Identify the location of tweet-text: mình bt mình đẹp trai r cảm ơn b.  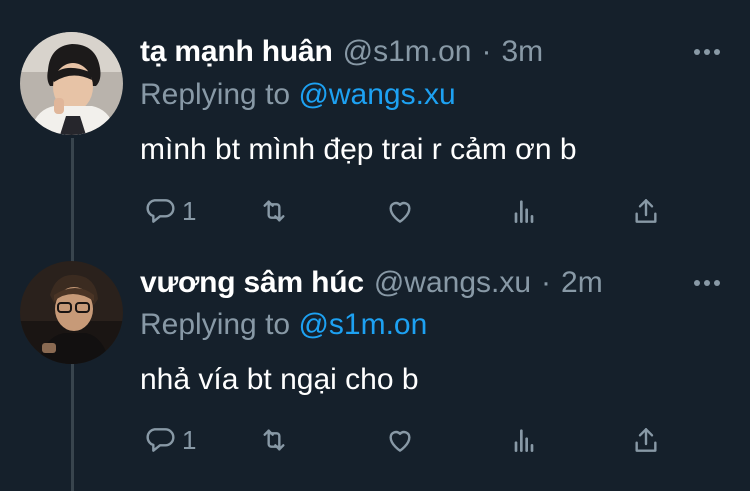
(358, 149).